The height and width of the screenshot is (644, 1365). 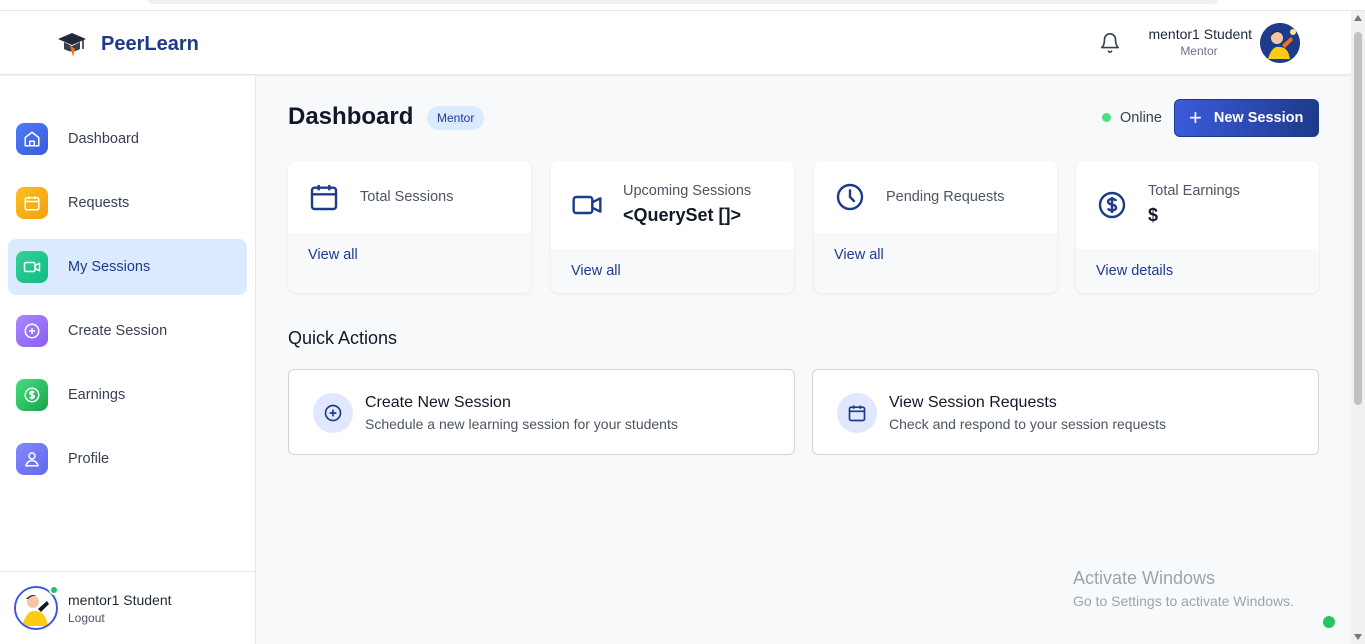 I want to click on stat-card-total-sessions: Total Sessions View all, so click(x=409, y=227).